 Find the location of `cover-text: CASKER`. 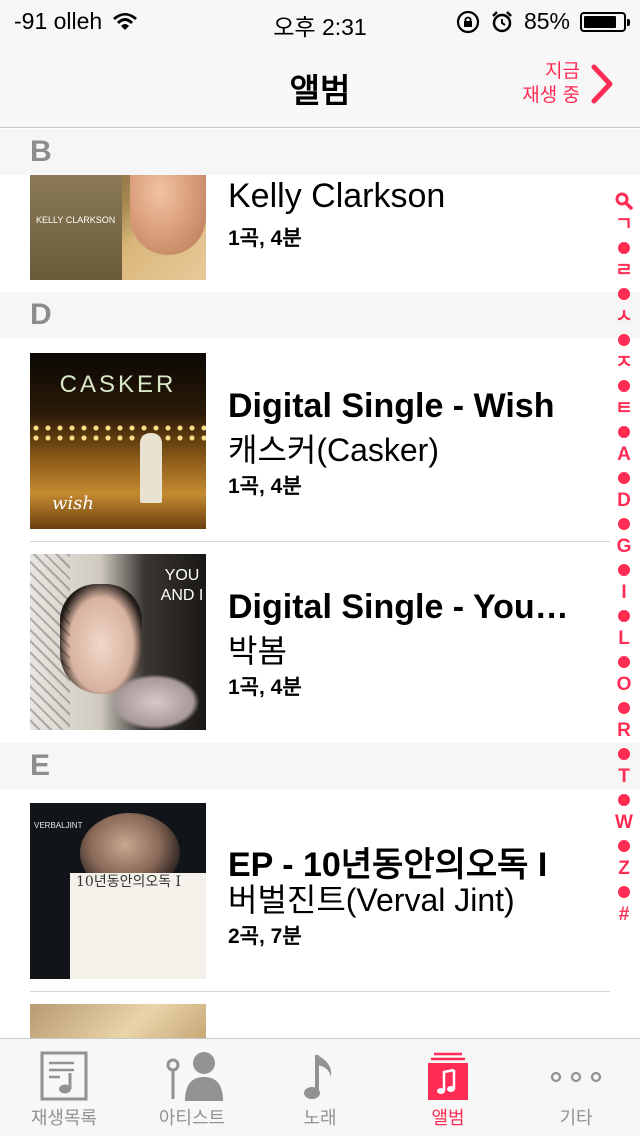

cover-text: CASKER is located at coordinates (118, 384).